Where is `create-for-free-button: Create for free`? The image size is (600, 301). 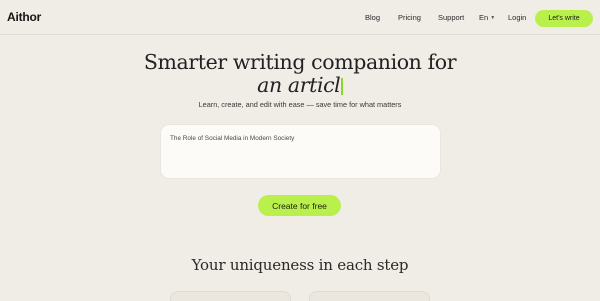
create-for-free-button: Create for free is located at coordinates (299, 205).